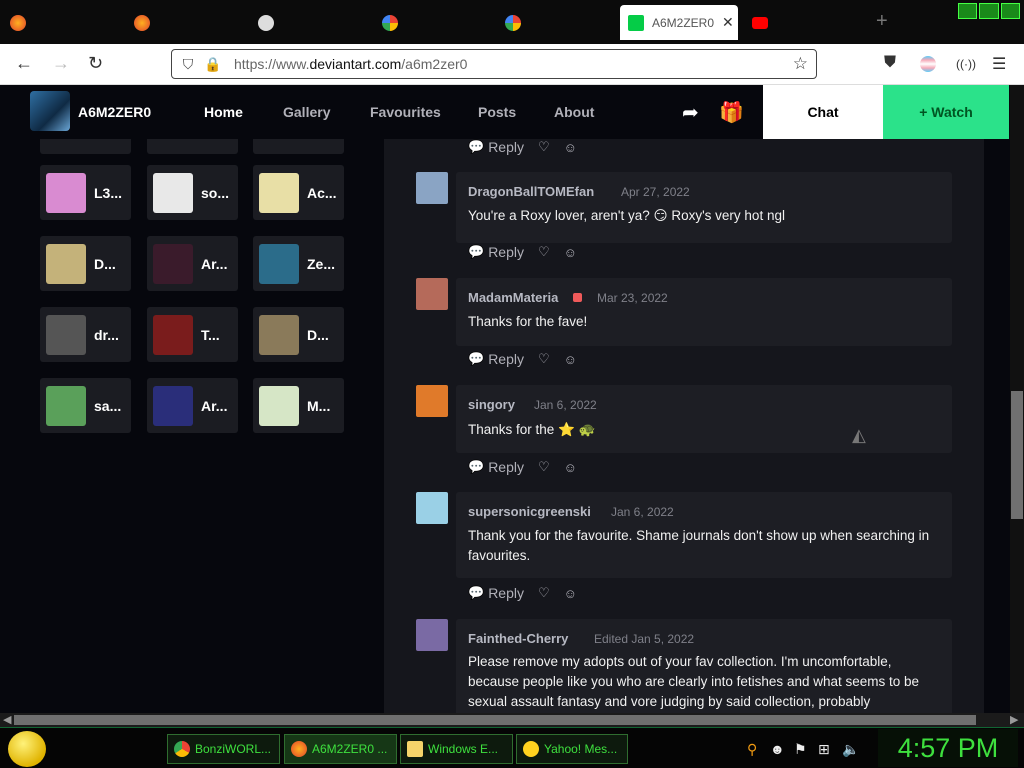  I want to click on profile-avatar, so click(50, 111).